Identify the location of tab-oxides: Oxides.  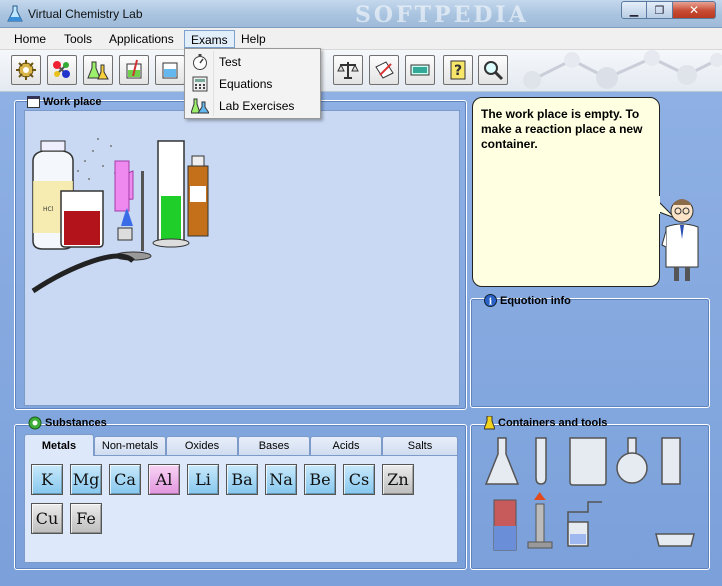
(202, 445).